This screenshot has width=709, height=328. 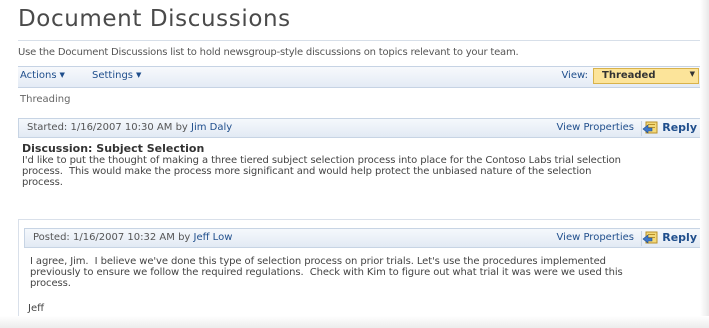 I want to click on page-shadow-bottom, so click(x=354, y=322).